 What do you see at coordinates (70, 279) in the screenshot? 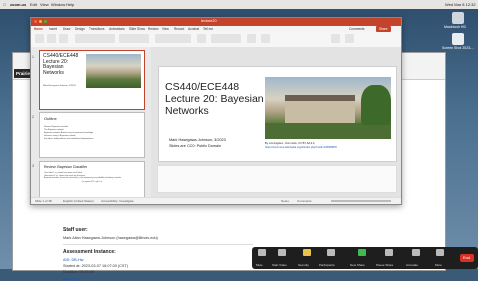
I see `view-log-link: View log` at bounding box center [70, 279].